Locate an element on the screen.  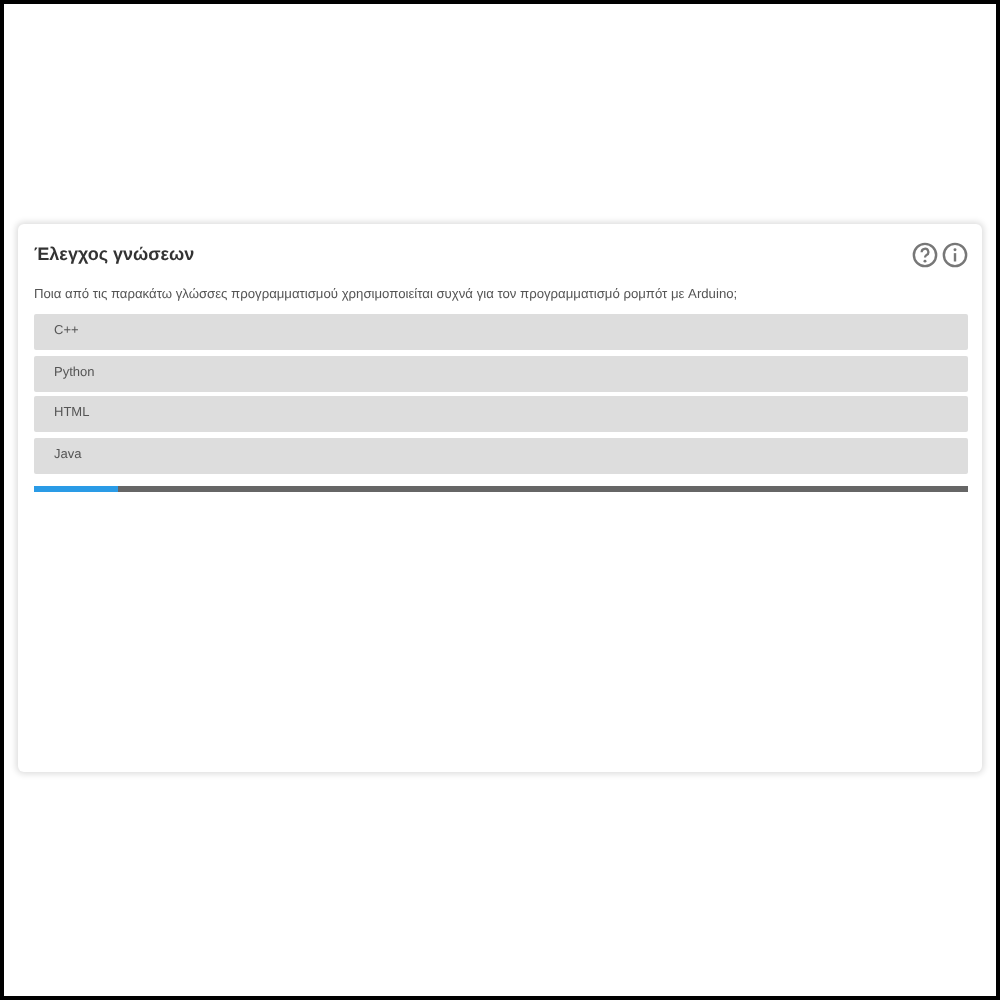
info-icon is located at coordinates (955, 254).